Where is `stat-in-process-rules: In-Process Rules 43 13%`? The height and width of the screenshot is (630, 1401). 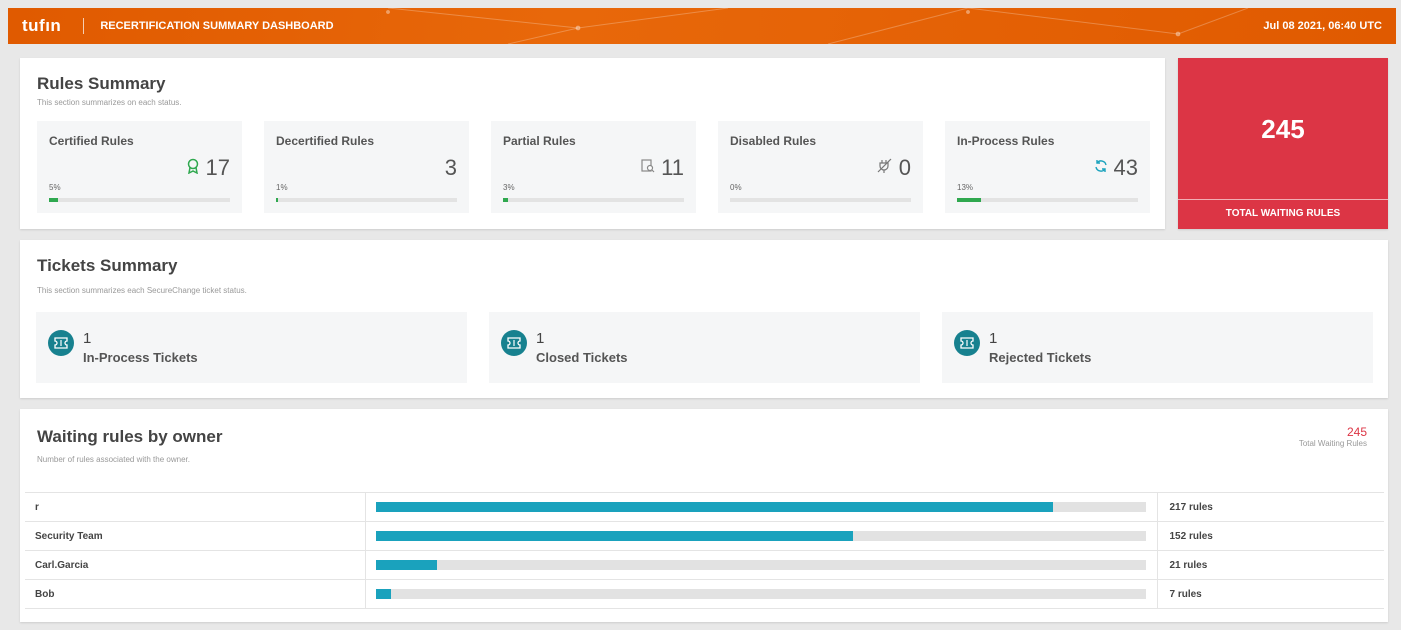
stat-in-process-rules: In-Process Rules 43 13% is located at coordinates (1047, 167).